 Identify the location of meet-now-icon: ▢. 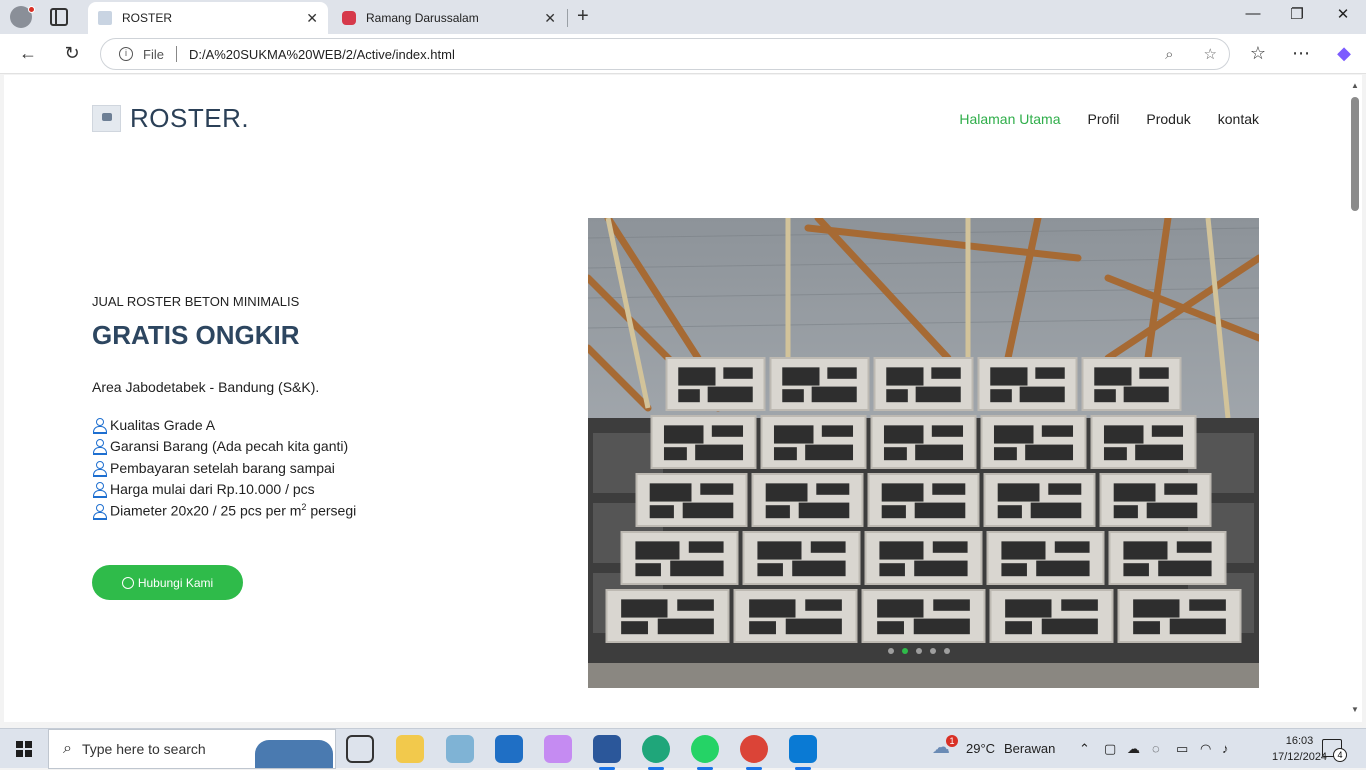
(1110, 749).